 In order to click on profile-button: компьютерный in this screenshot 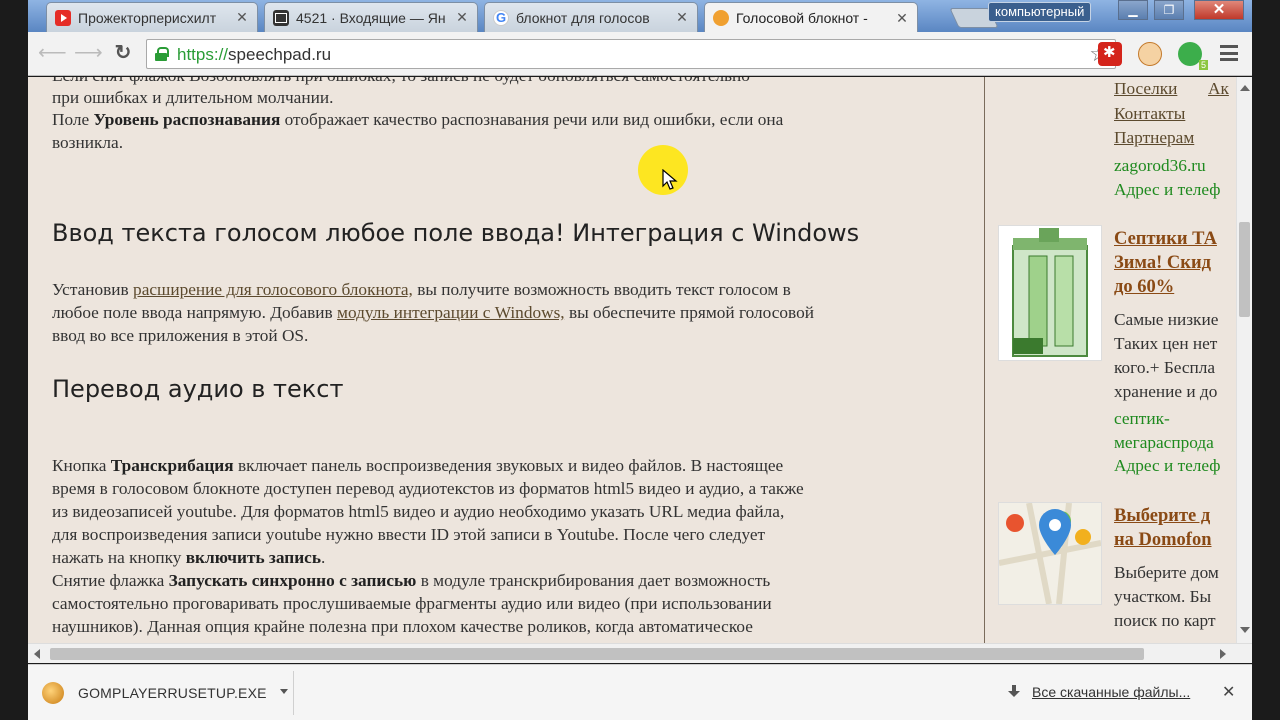, I will do `click(1040, 12)`.